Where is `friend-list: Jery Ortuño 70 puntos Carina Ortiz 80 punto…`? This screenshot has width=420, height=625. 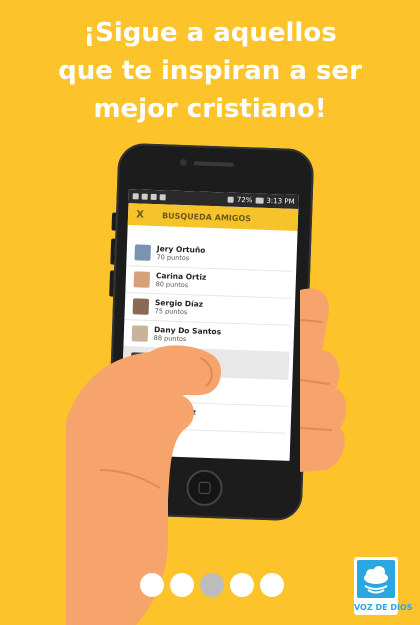 friend-list: Jery Ortuño 70 puntos Carina Ortiz 80 punto… is located at coordinates (209, 329).